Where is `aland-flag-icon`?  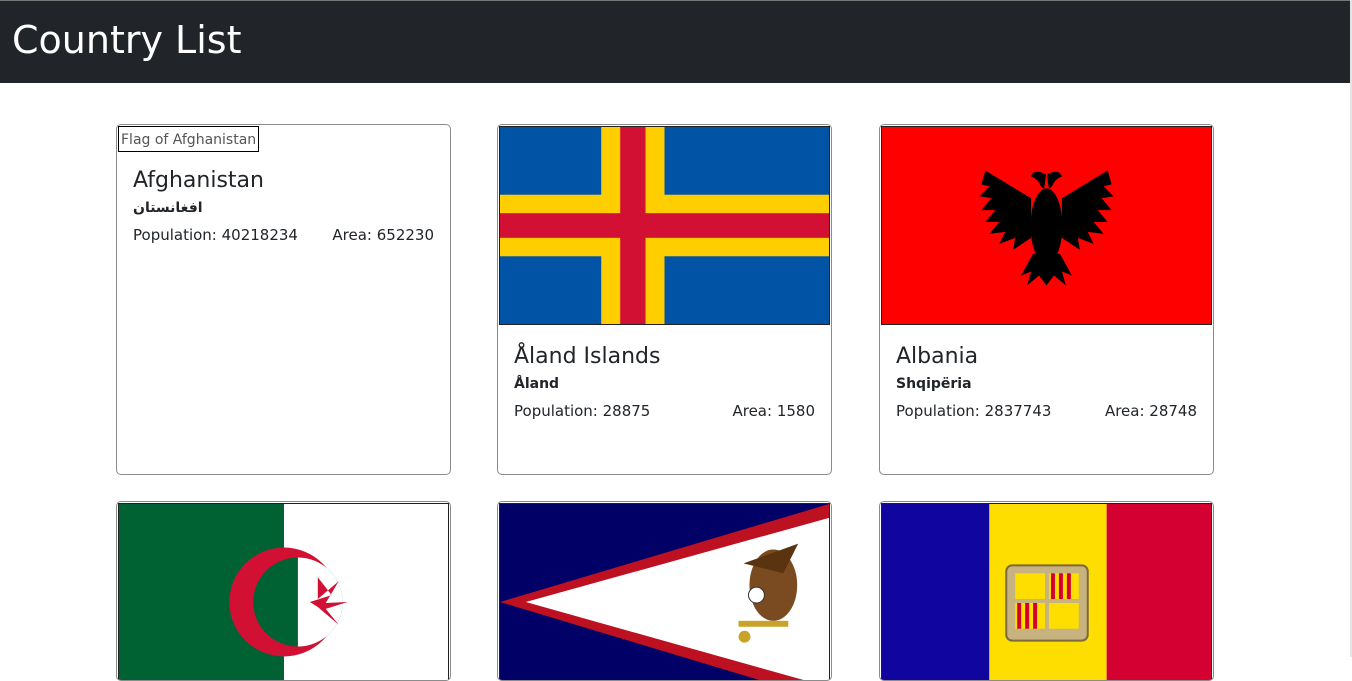 aland-flag-icon is located at coordinates (664, 225).